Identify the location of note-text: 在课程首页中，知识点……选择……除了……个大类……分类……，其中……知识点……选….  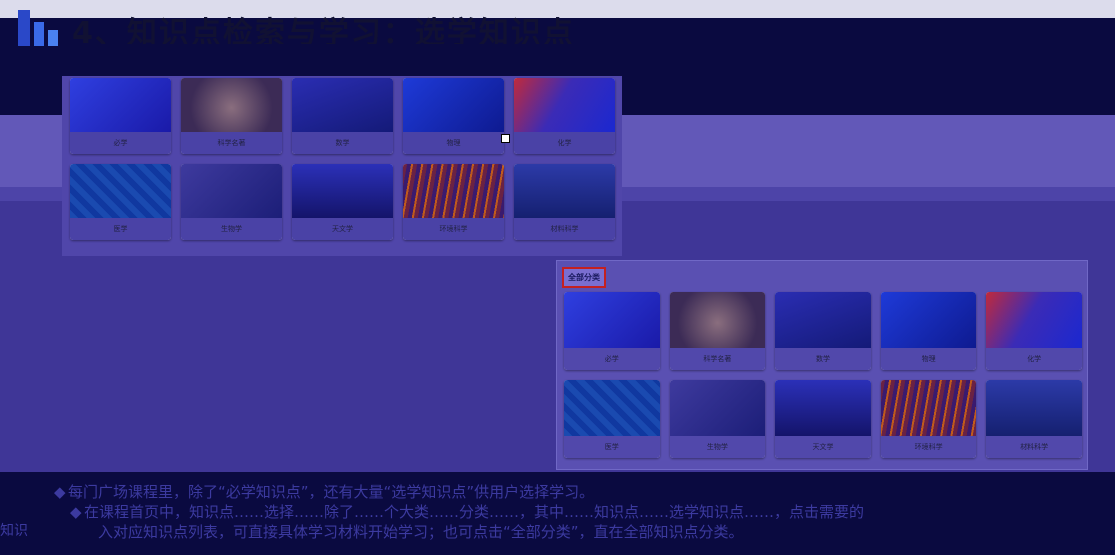
(474, 512).